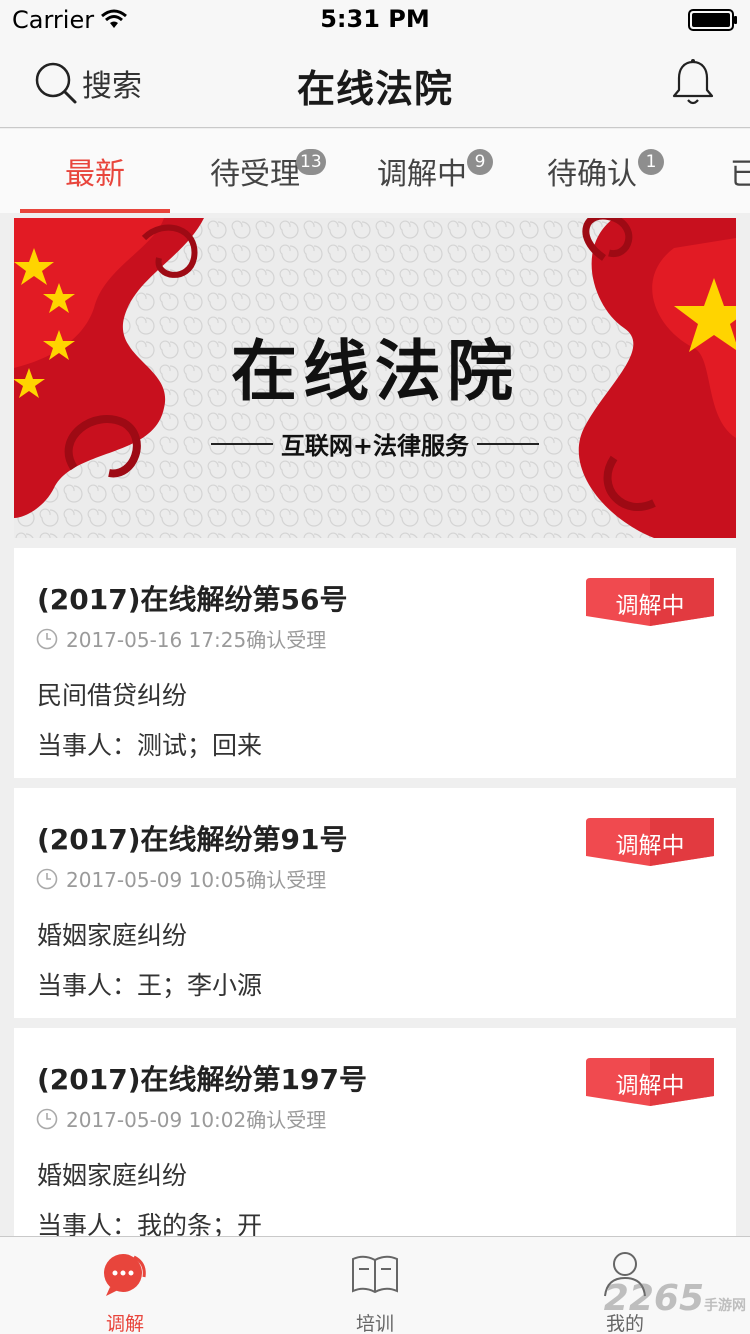 This screenshot has height=1334, width=750. What do you see at coordinates (374, 1323) in the screenshot?
I see `bottom-tab-label: 培训` at bounding box center [374, 1323].